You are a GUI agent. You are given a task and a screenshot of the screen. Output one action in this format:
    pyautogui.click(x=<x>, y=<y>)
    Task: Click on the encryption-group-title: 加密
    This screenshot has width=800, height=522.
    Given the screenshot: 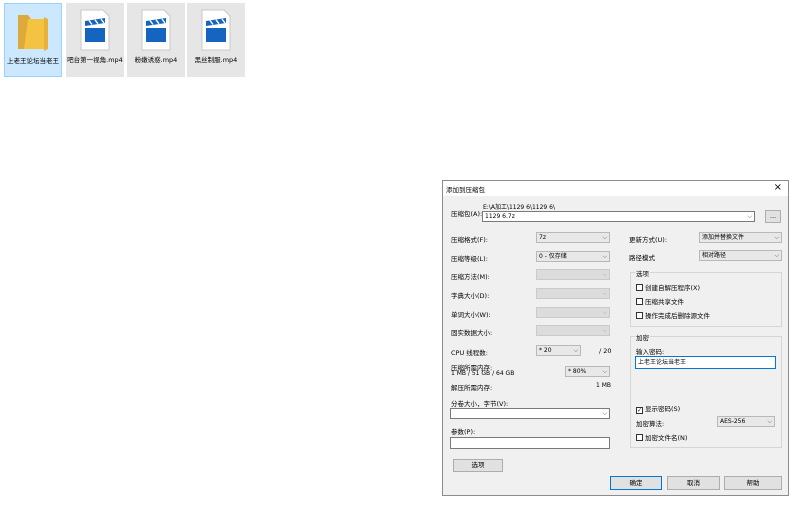 What is the action you would take?
    pyautogui.click(x=642, y=337)
    